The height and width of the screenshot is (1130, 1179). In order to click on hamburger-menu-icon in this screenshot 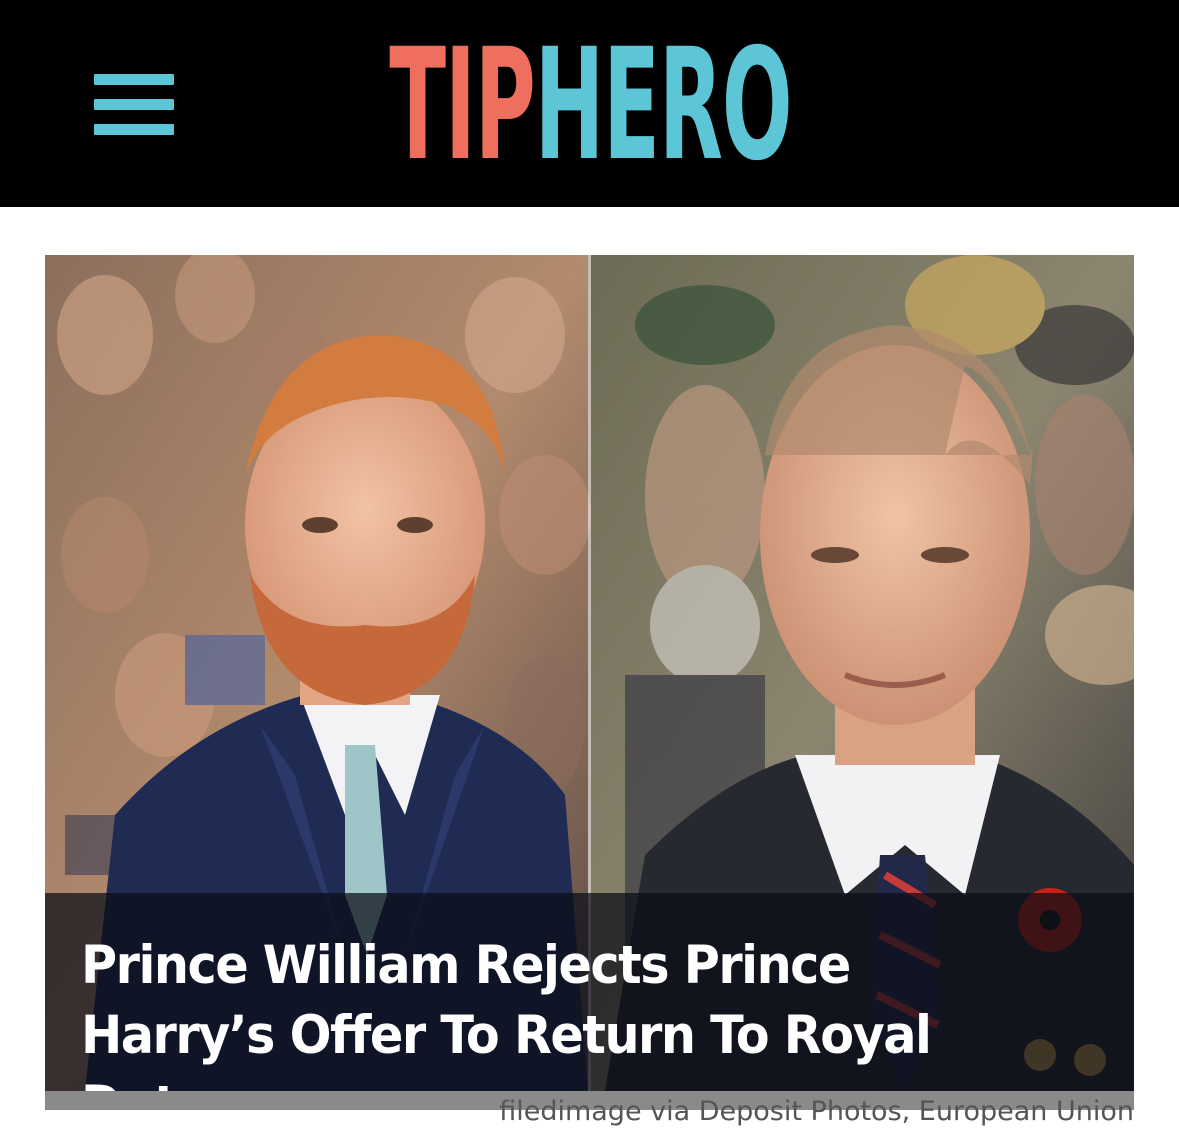, I will do `click(134, 107)`.